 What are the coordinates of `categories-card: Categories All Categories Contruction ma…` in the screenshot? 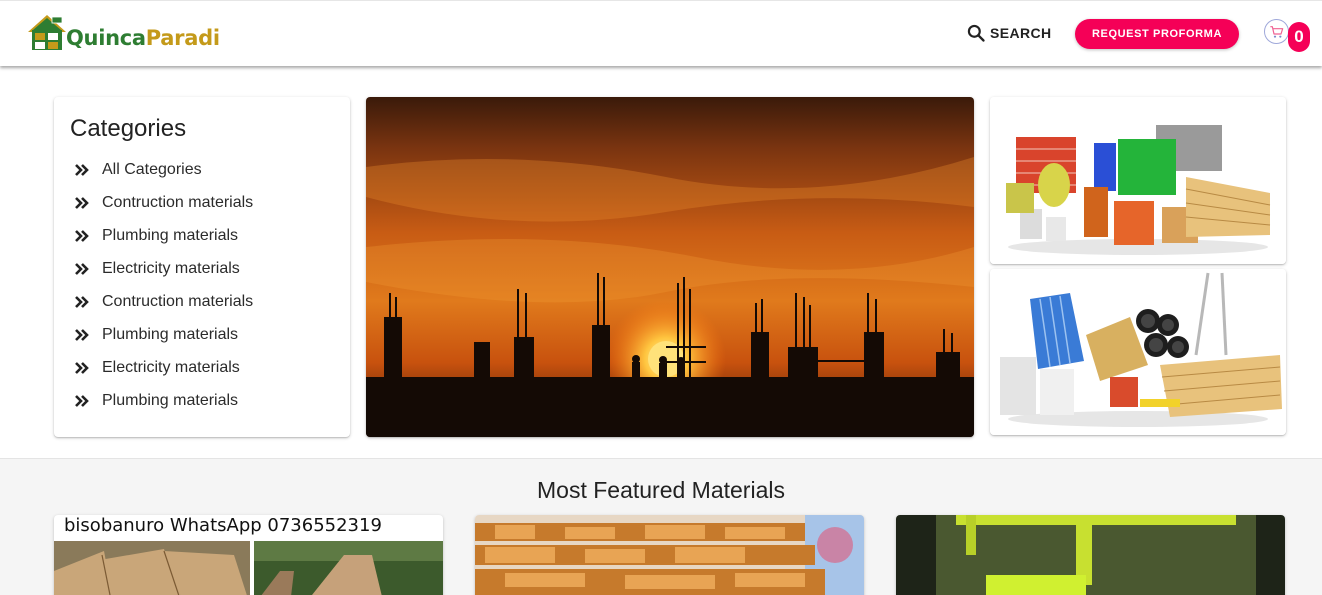 It's located at (202, 267).